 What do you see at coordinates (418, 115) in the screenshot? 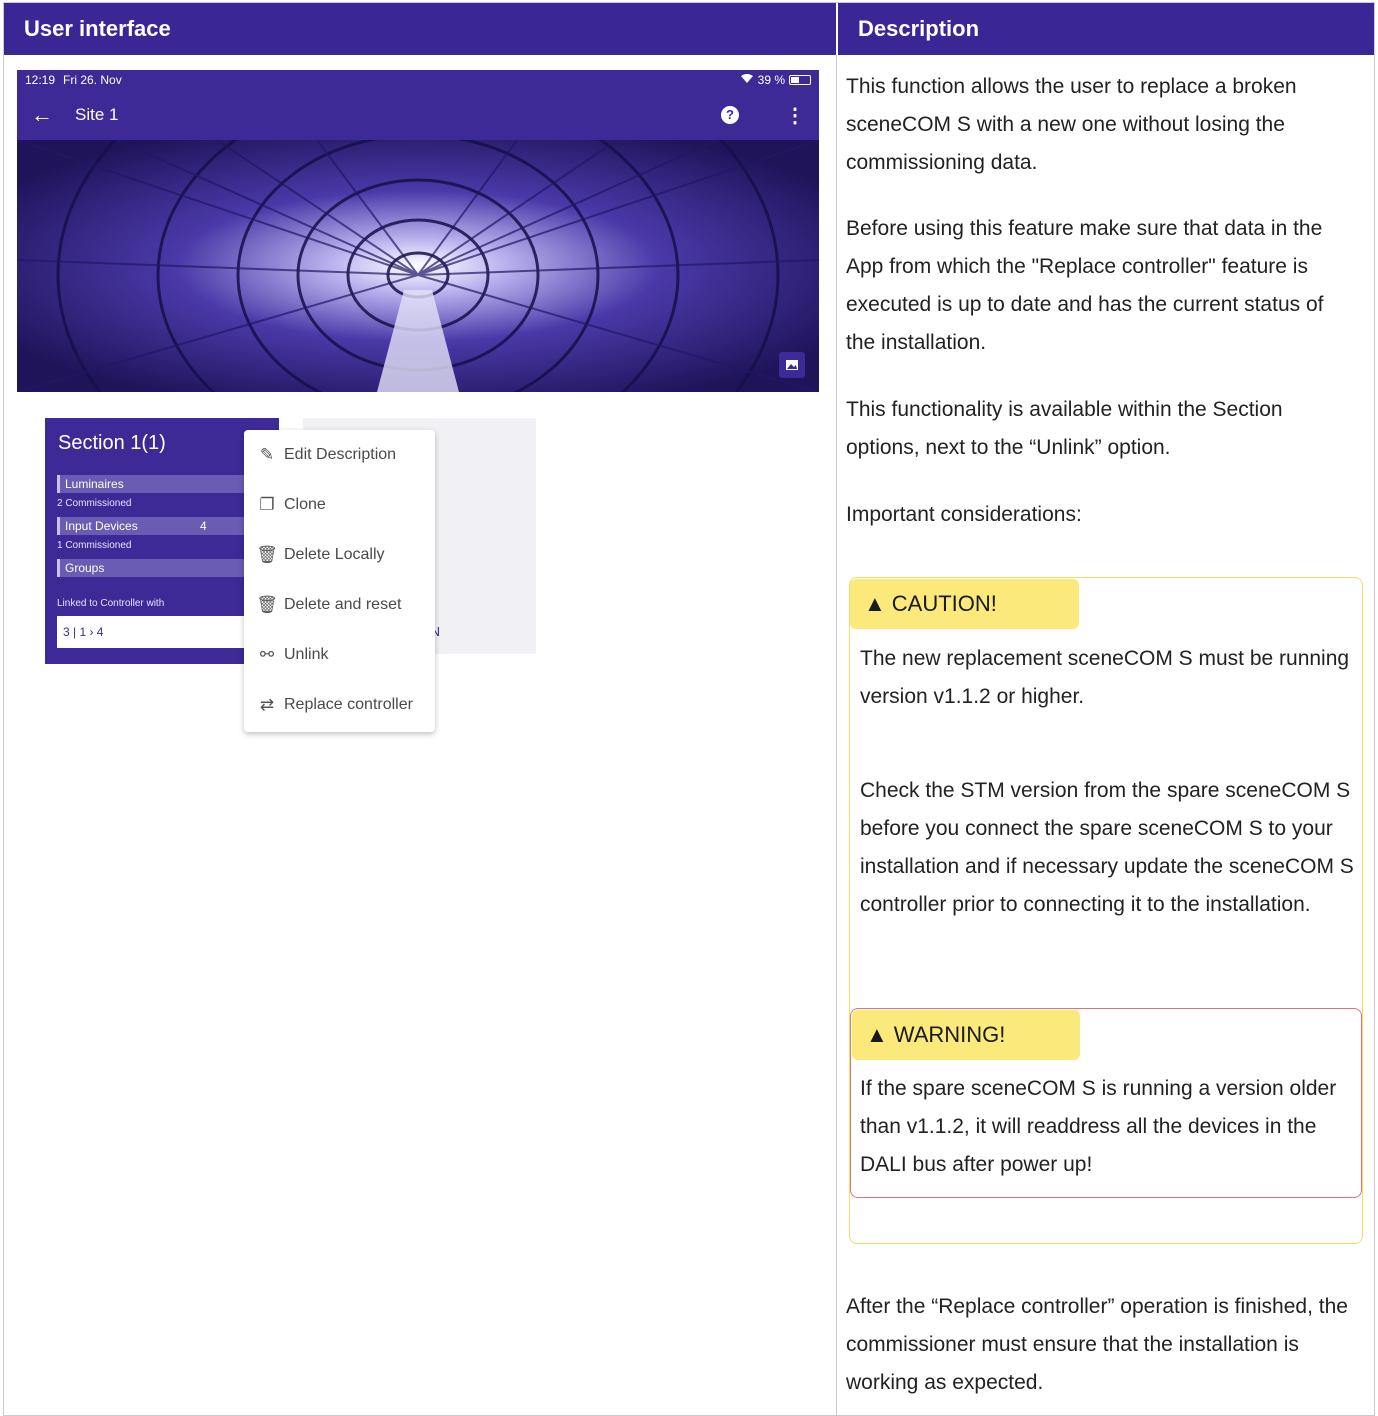
I see `app-bar: ← Site 1 ? ⋮` at bounding box center [418, 115].